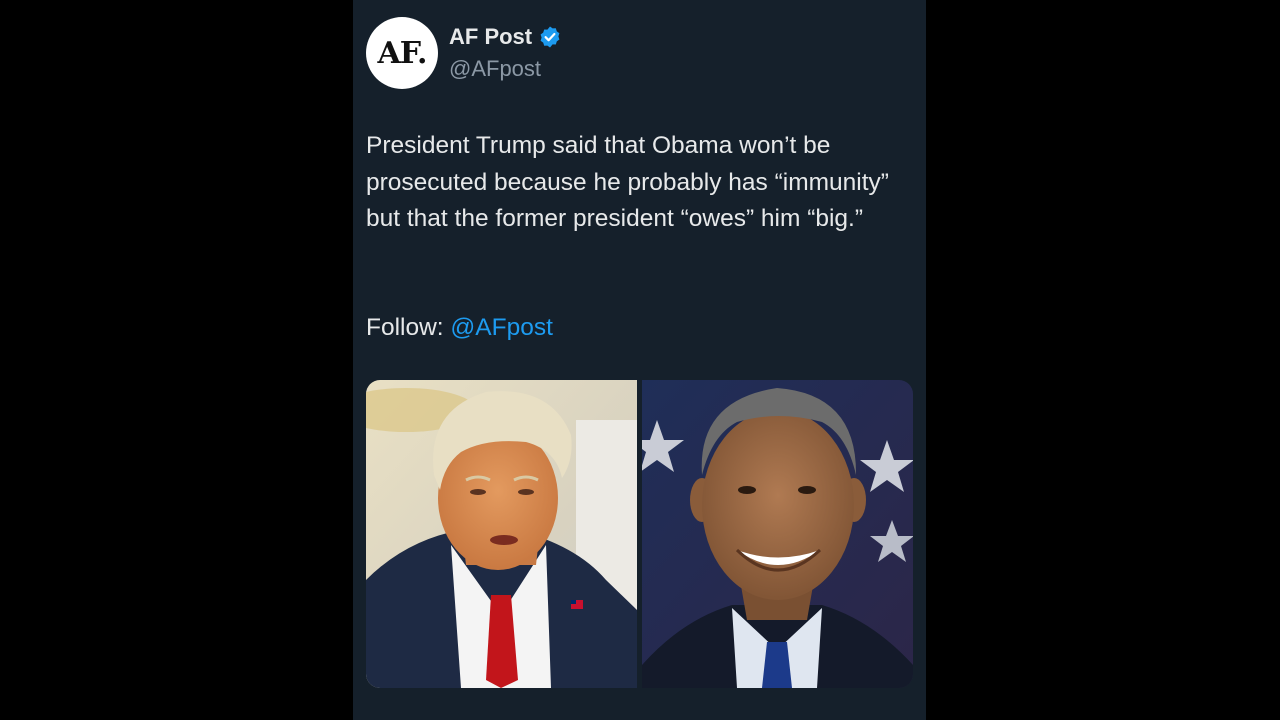 The width and height of the screenshot is (1280, 720). What do you see at coordinates (405, 327) in the screenshot?
I see `follow-label: Follow:` at bounding box center [405, 327].